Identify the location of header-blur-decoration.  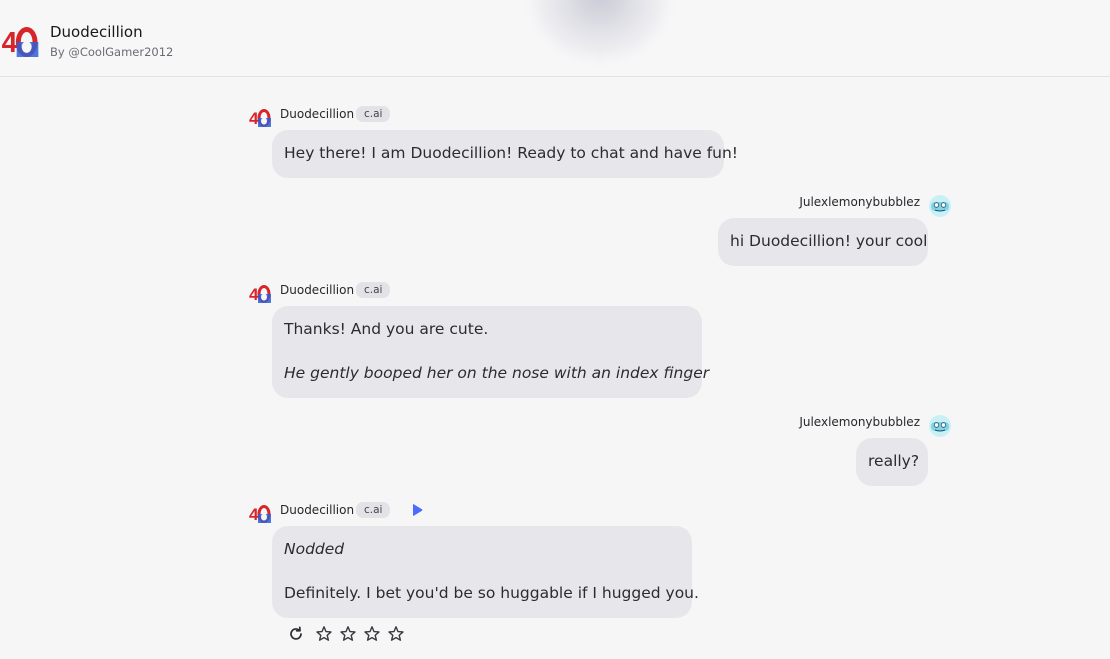
(600, 35).